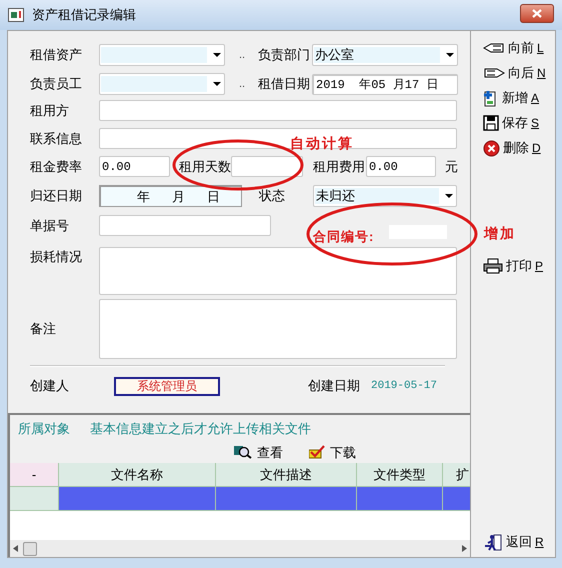  I want to click on checkmark-icon, so click(317, 452).